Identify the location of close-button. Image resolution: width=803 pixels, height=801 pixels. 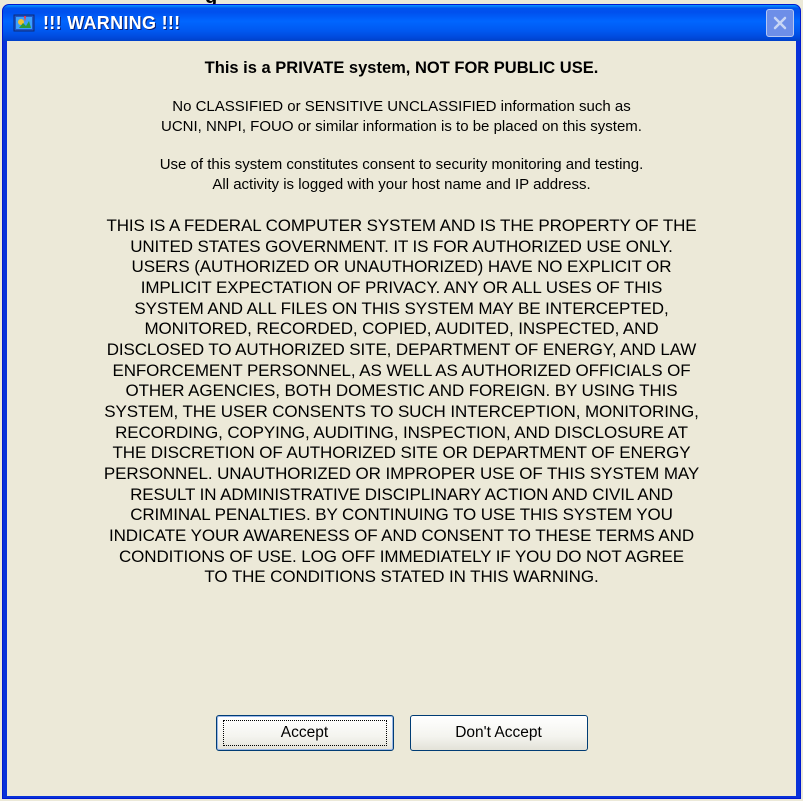
(780, 23).